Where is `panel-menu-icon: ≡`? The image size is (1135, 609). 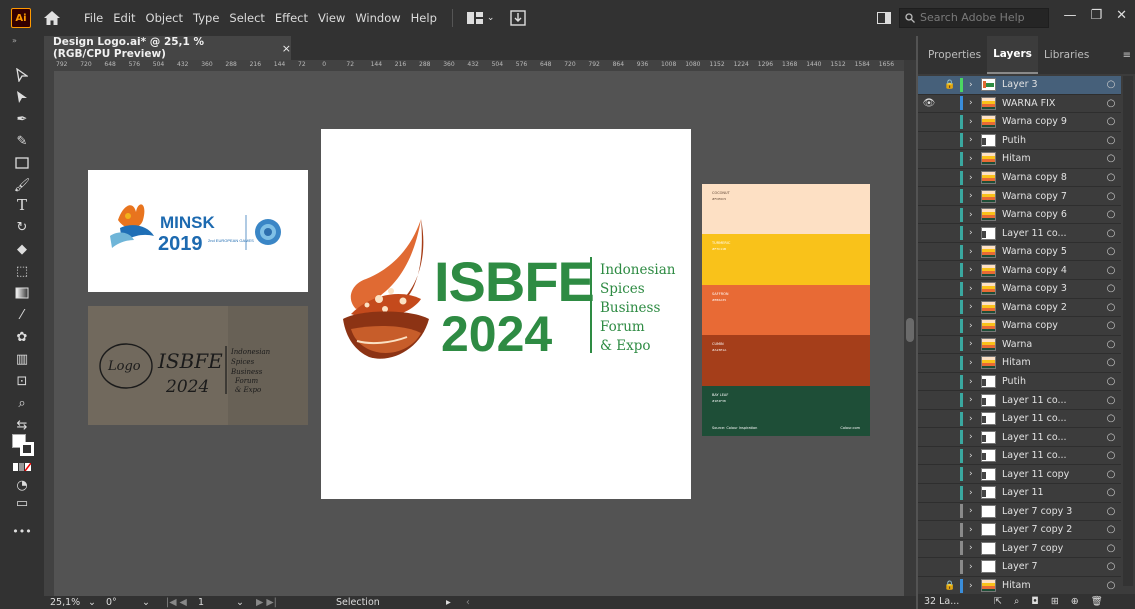 panel-menu-icon: ≡ is located at coordinates (1127, 55).